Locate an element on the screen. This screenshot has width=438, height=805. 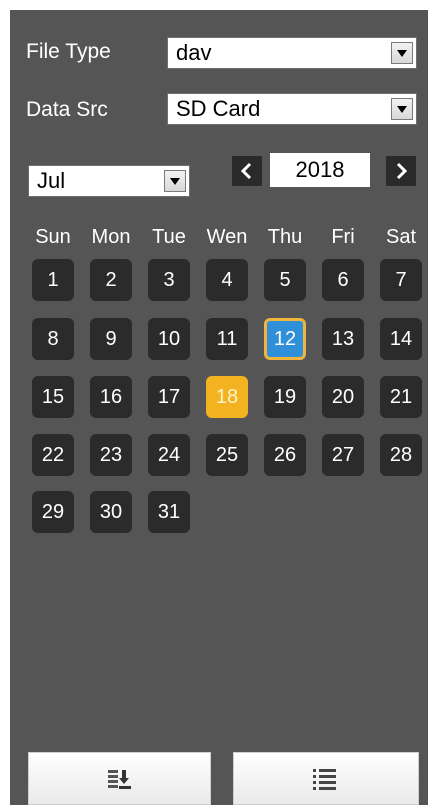
day-cell-16: 16 is located at coordinates (111, 397).